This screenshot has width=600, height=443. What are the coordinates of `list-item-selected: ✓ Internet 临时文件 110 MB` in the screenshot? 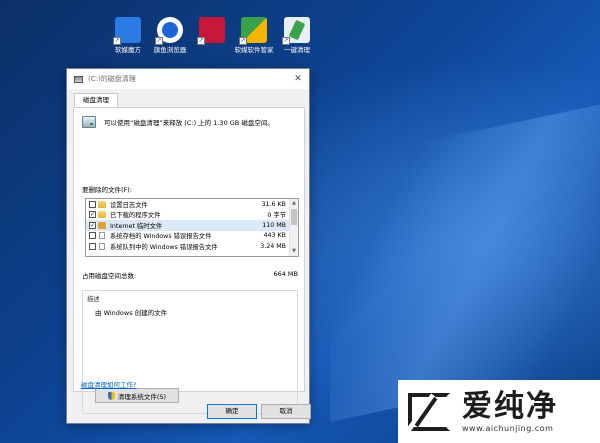 It's located at (192, 225).